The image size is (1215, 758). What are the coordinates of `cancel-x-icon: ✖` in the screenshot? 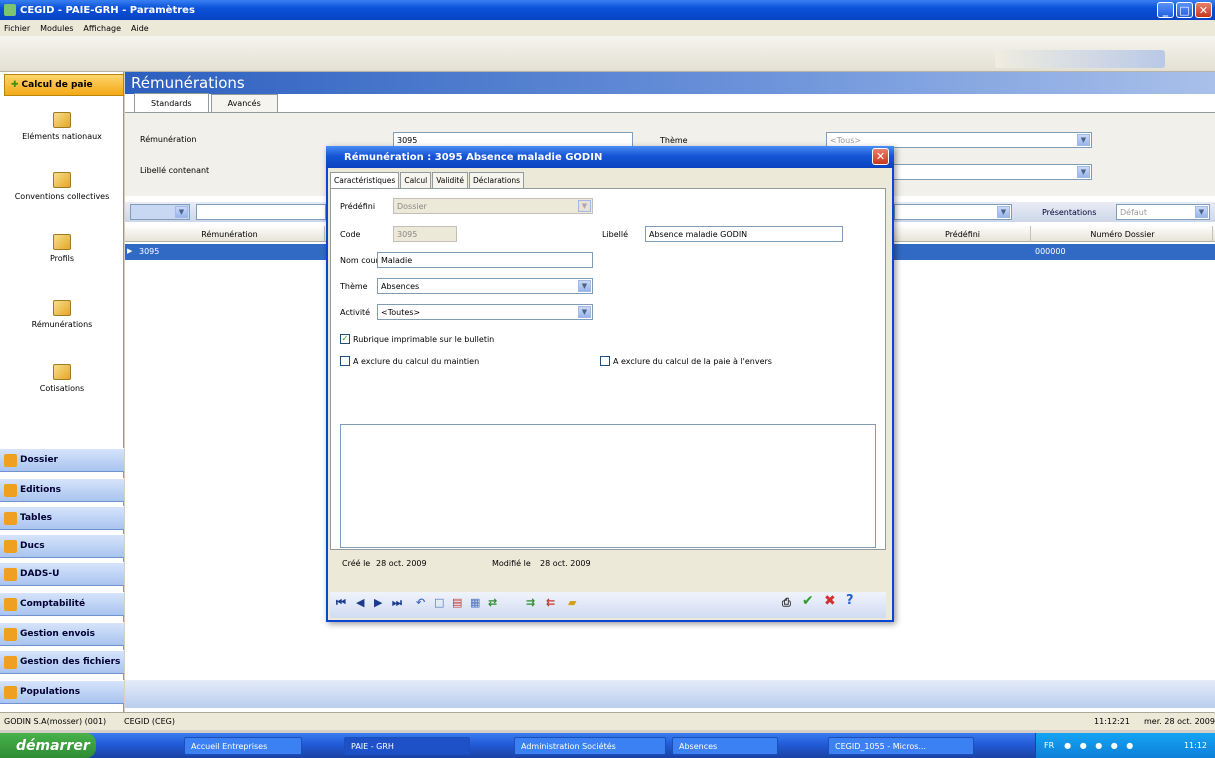 It's located at (830, 601).